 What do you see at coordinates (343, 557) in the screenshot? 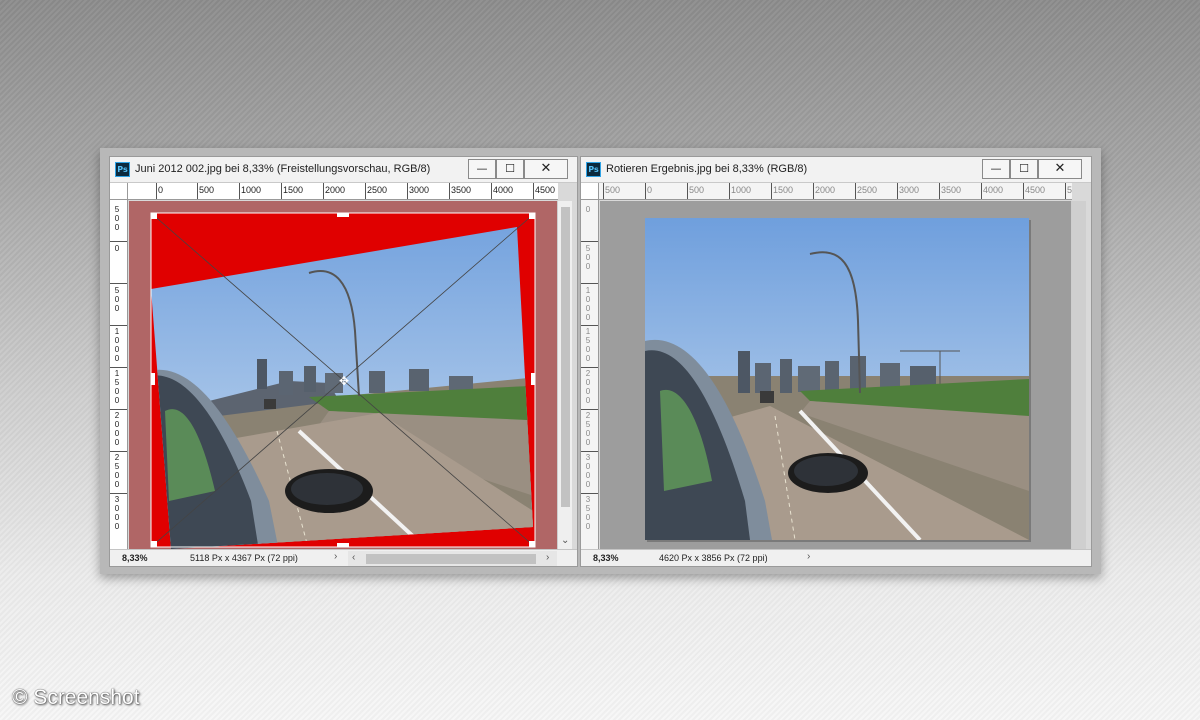
I see `status-bar: 8,33% 5118 Px x 4367 Px (72 ppi) › ‹ ›` at bounding box center [343, 557].